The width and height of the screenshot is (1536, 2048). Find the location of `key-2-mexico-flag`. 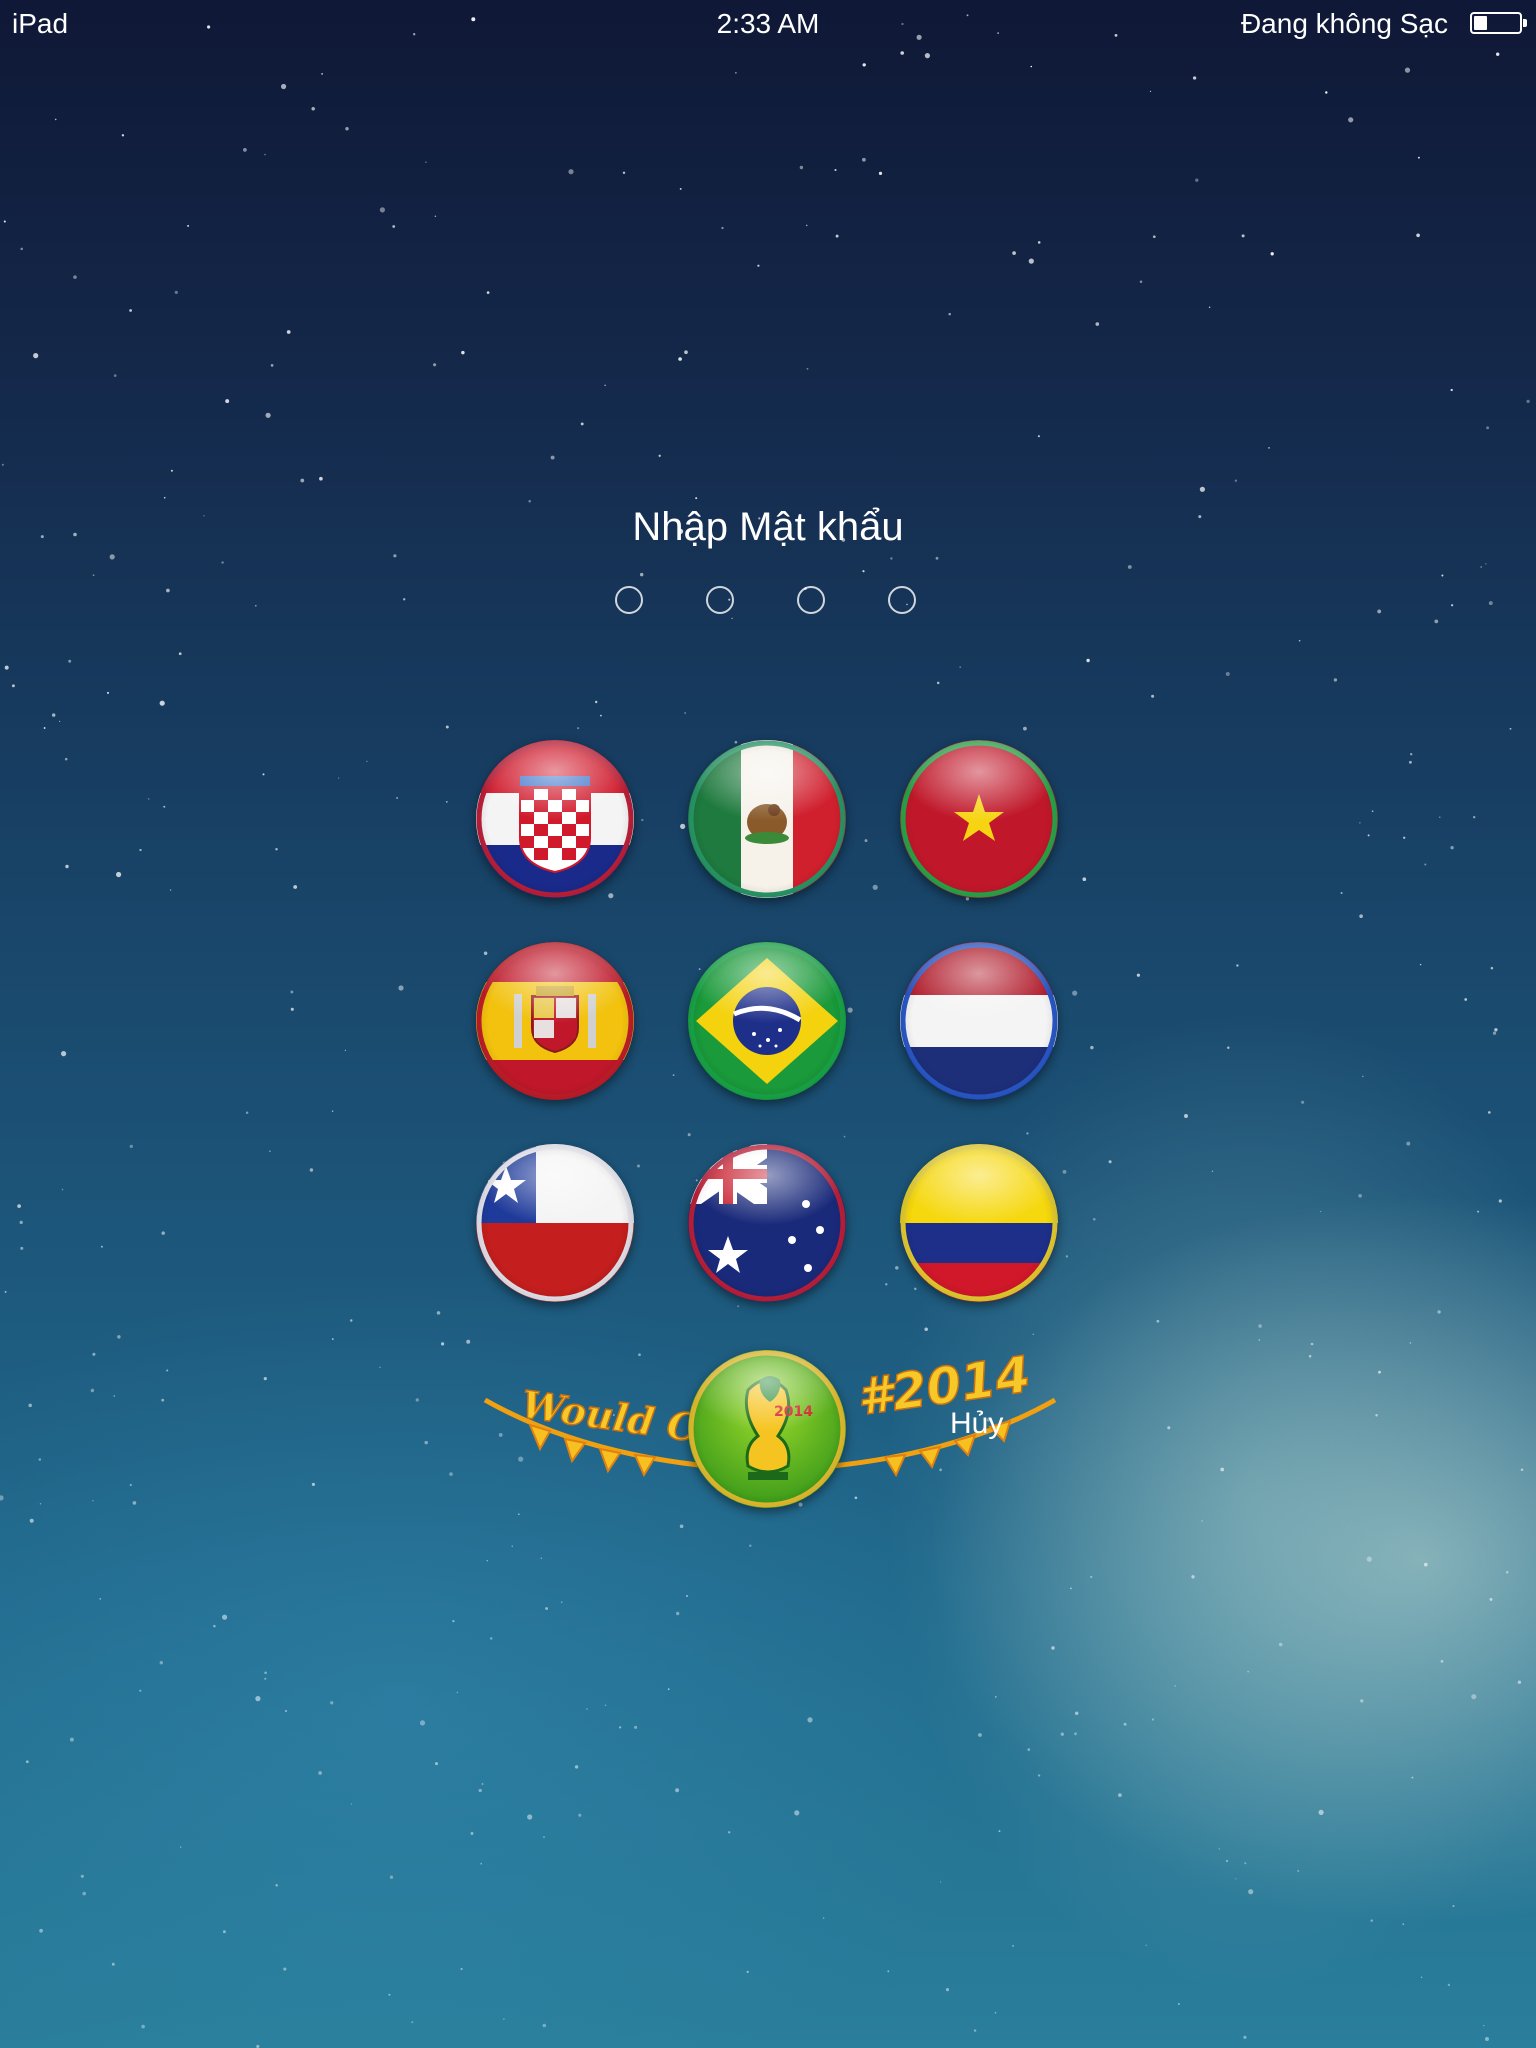

key-2-mexico-flag is located at coordinates (767, 819).